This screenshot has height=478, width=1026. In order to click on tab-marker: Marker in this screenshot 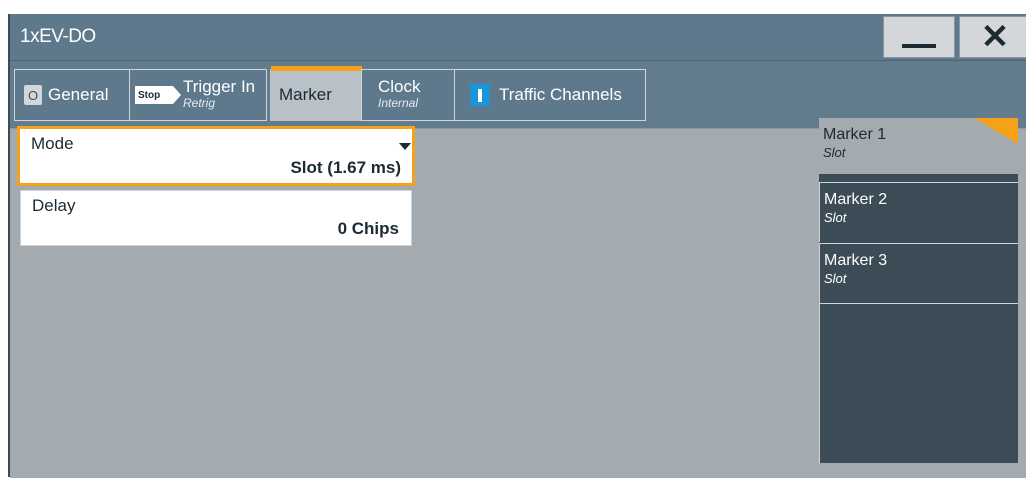, I will do `click(316, 93)`.